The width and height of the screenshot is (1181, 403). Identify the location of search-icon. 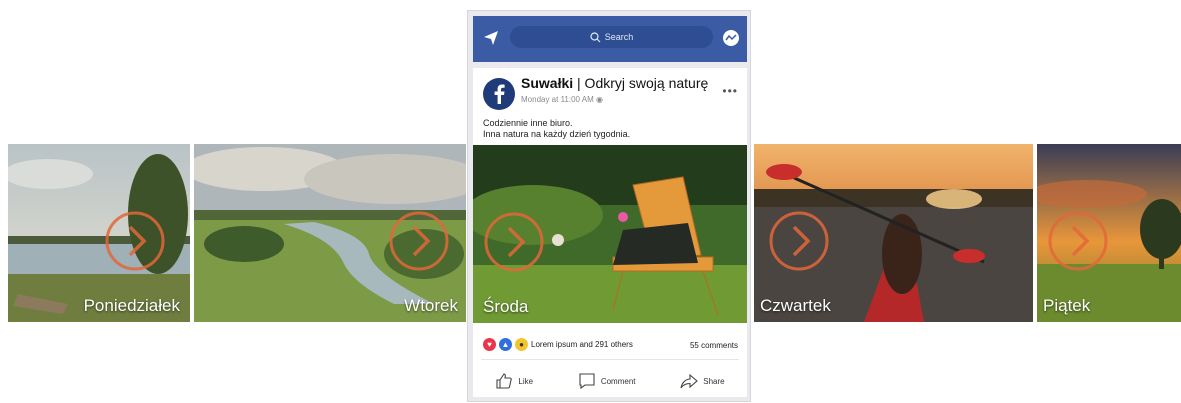
(595, 36).